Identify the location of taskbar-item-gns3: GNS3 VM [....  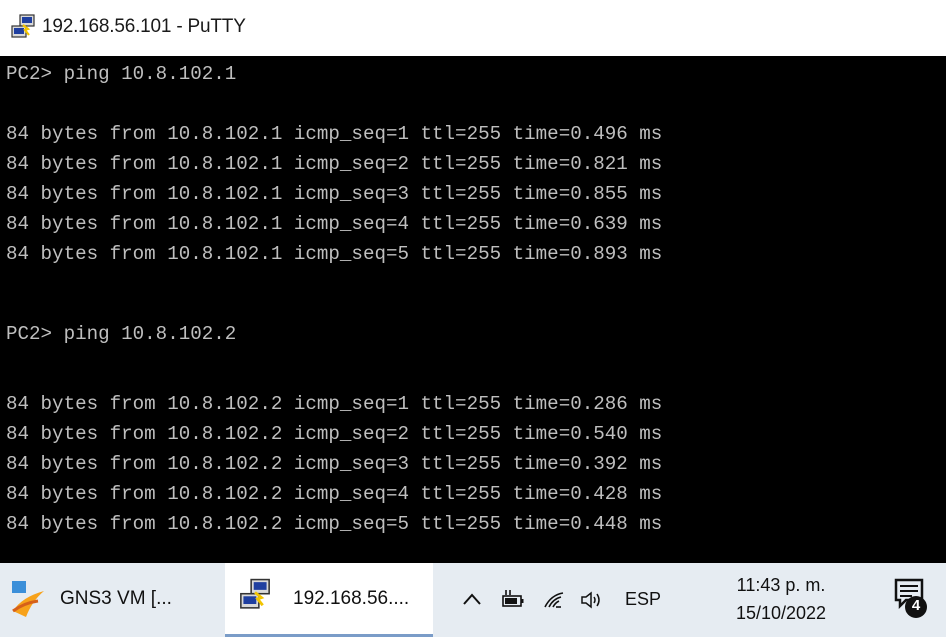
(105, 600).